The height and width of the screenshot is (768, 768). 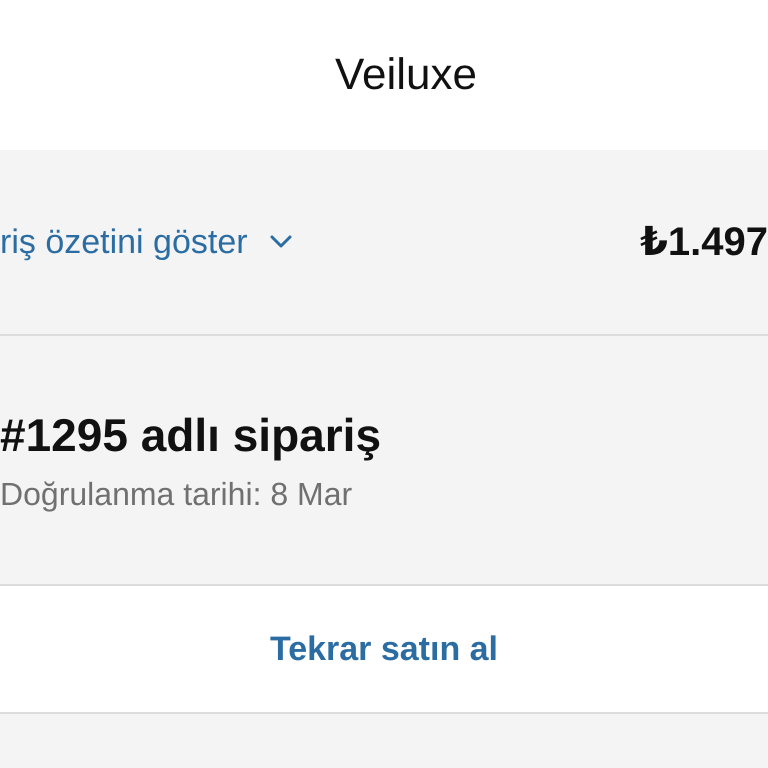 I want to click on buy-again-button: Tekrar satın al, so click(x=384, y=649).